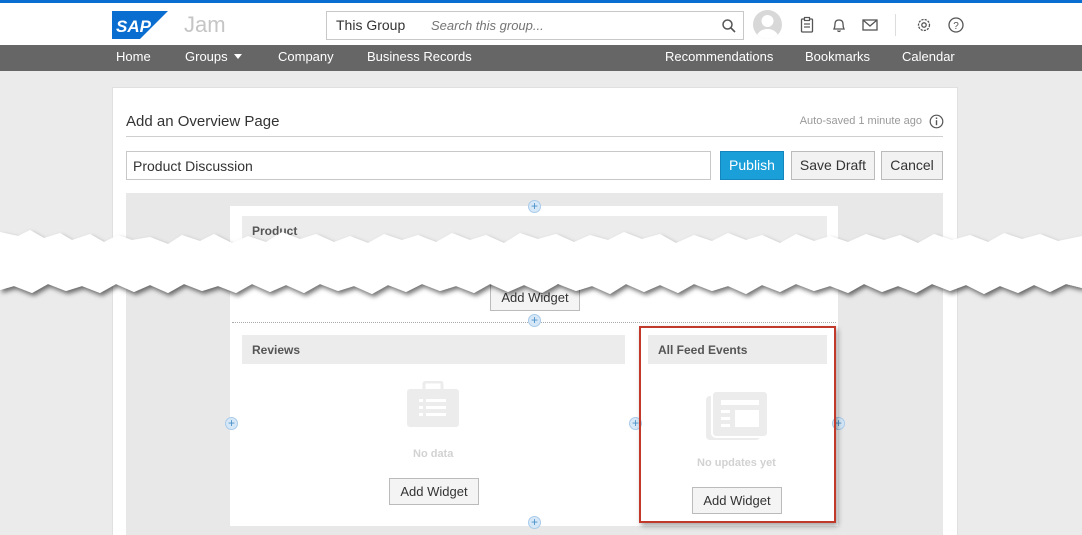  Describe the element at coordinates (237, 56) in the screenshot. I see `chevron-down-icon` at that location.